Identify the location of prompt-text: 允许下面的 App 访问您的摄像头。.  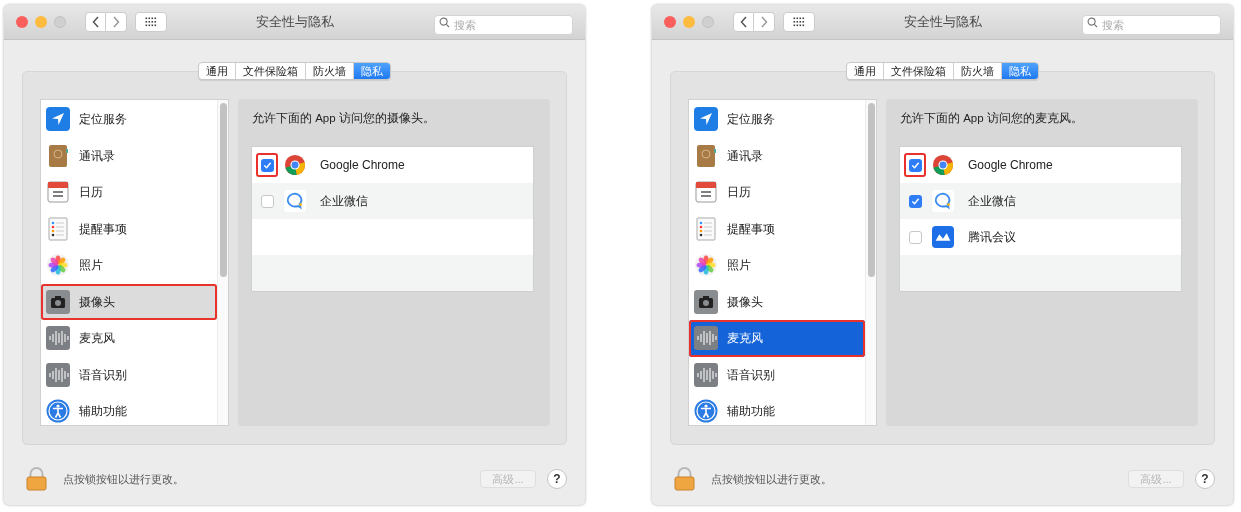
(343, 118).